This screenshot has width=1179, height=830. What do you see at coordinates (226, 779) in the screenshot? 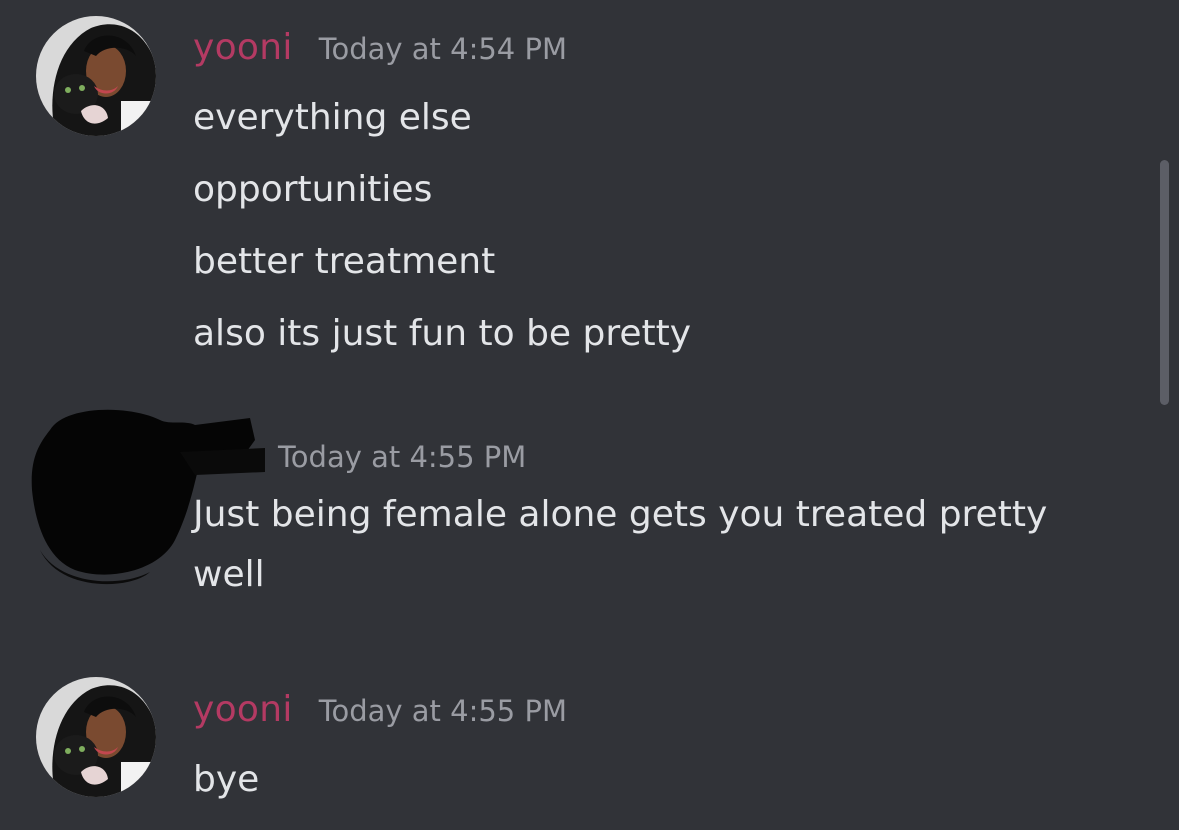
I see `message-text: bye` at bounding box center [226, 779].